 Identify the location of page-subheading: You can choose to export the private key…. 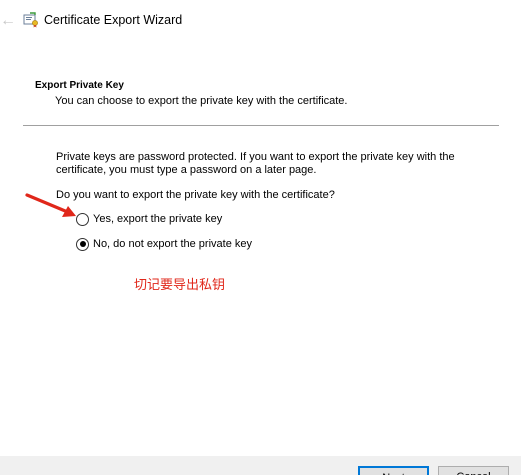
(201, 101).